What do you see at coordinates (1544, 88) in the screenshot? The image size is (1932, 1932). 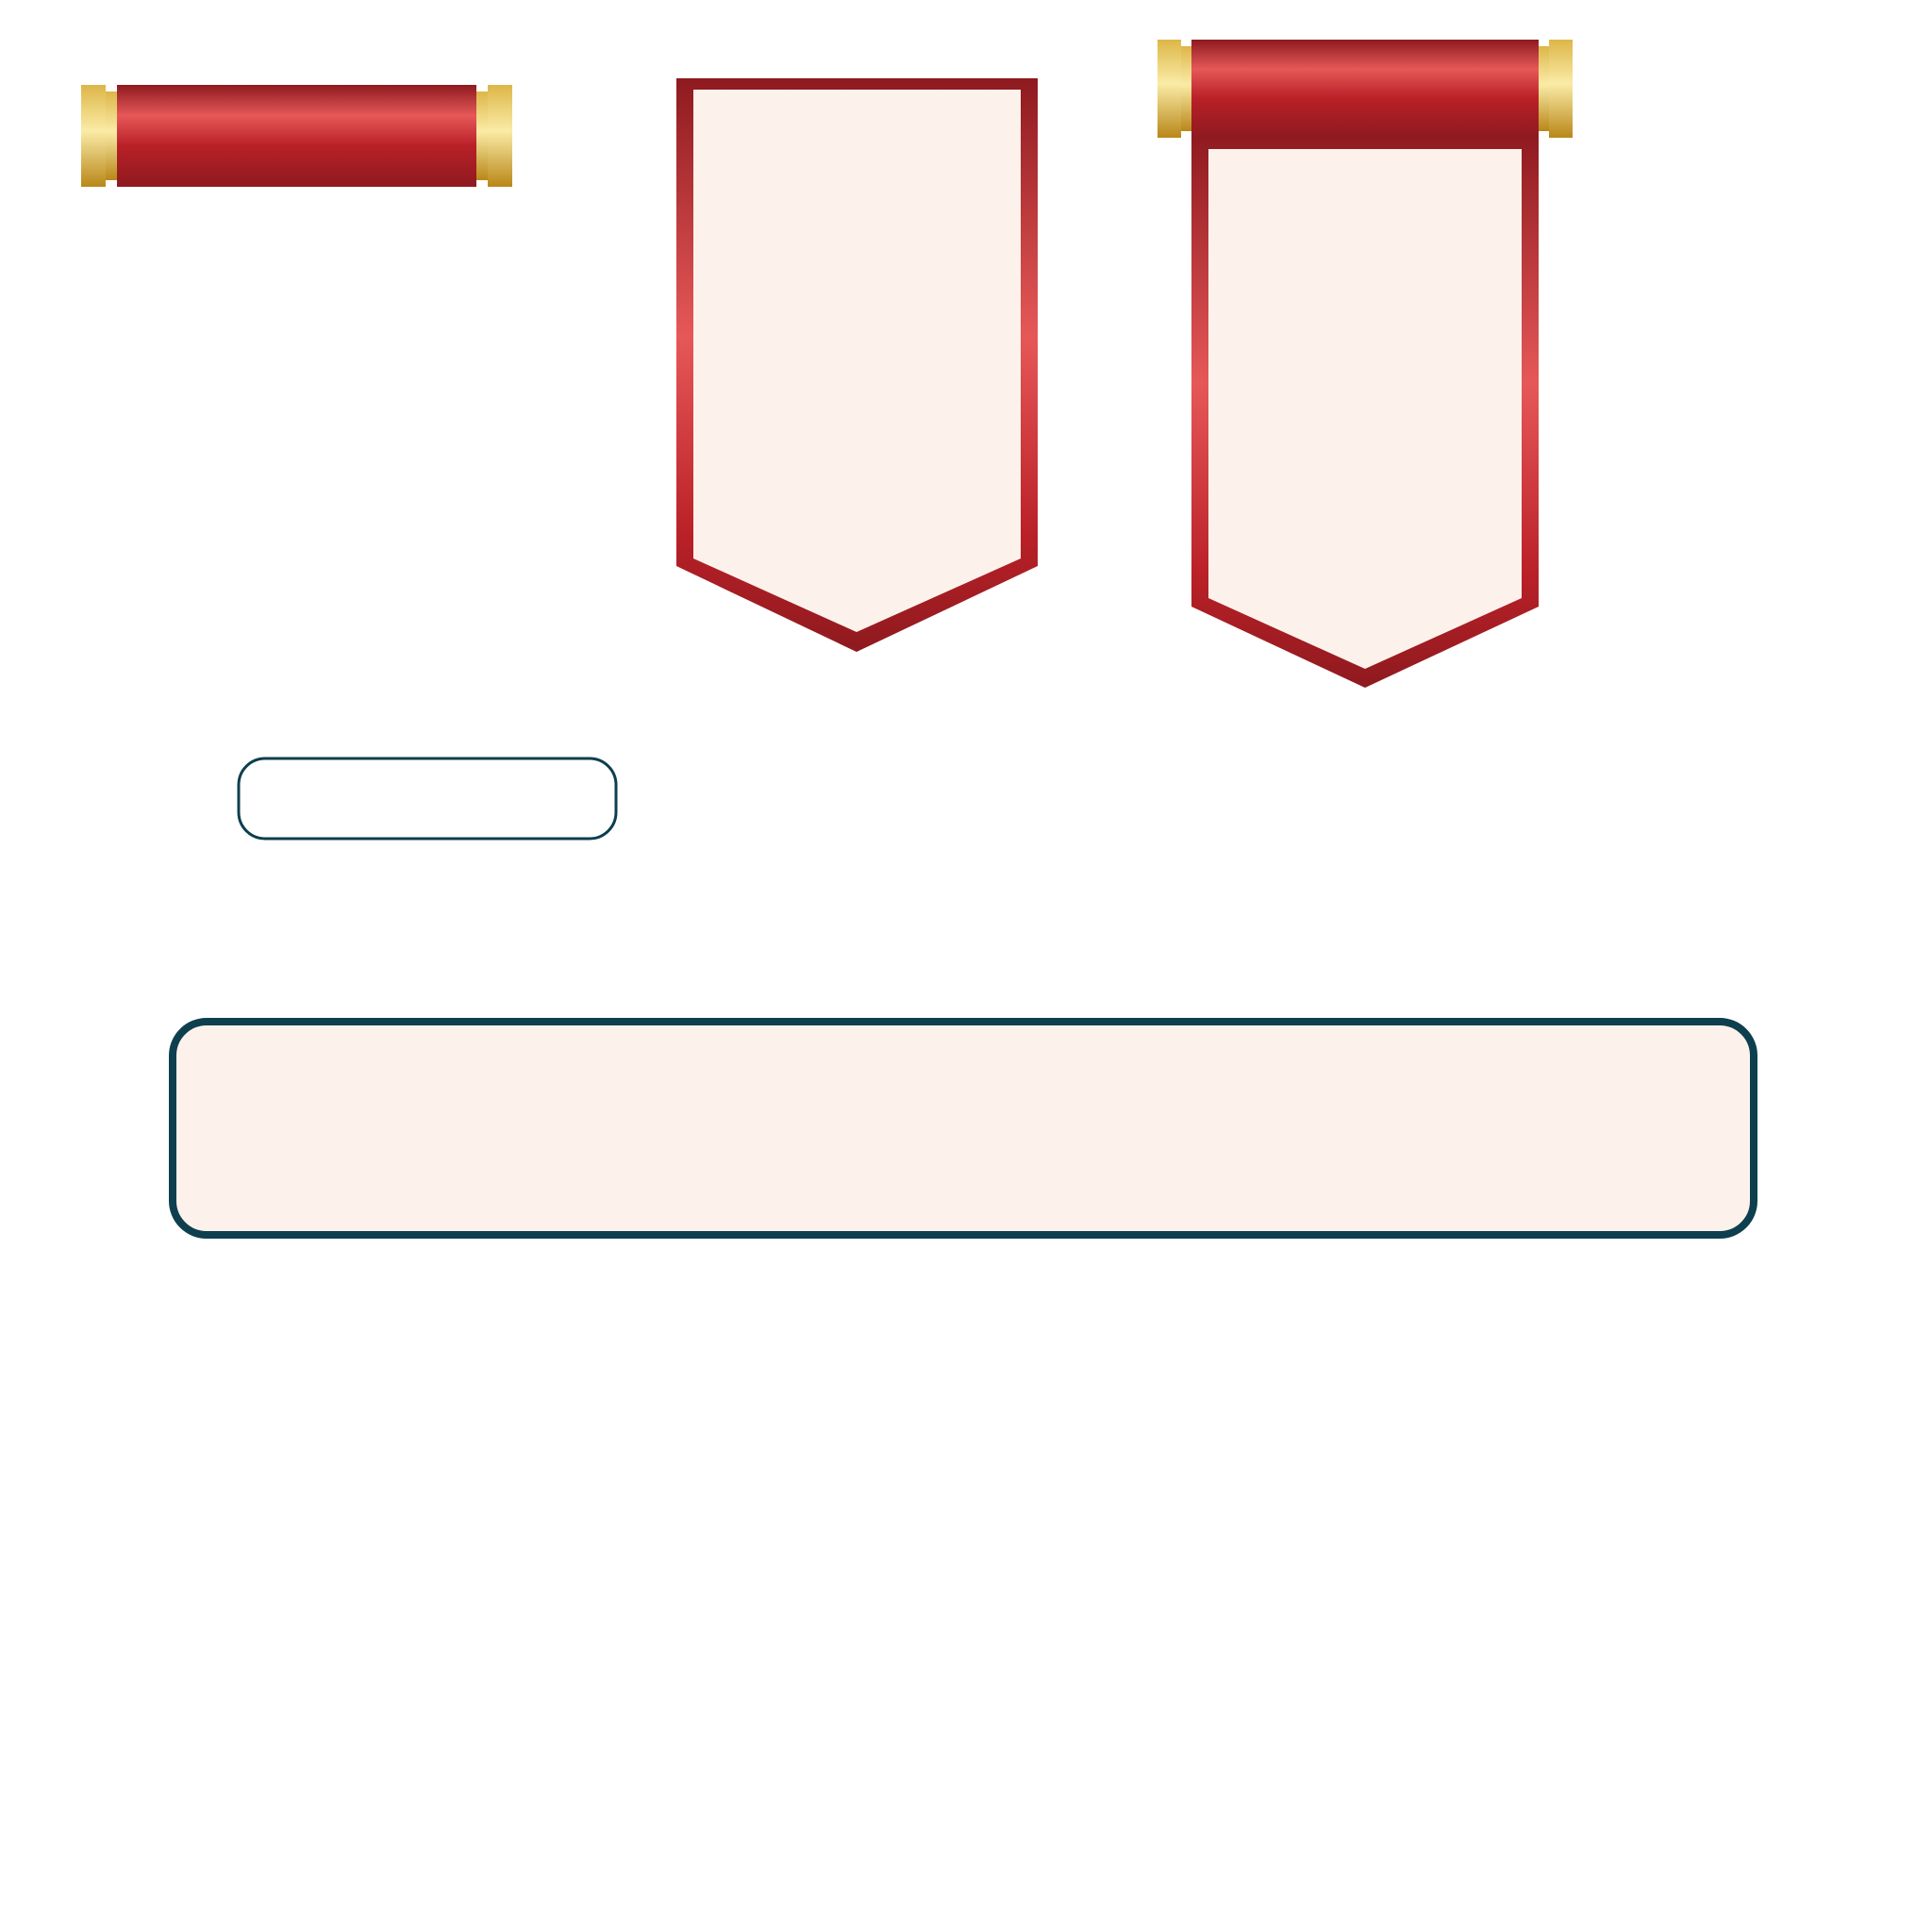 I see `banner-roll-right-collar` at bounding box center [1544, 88].